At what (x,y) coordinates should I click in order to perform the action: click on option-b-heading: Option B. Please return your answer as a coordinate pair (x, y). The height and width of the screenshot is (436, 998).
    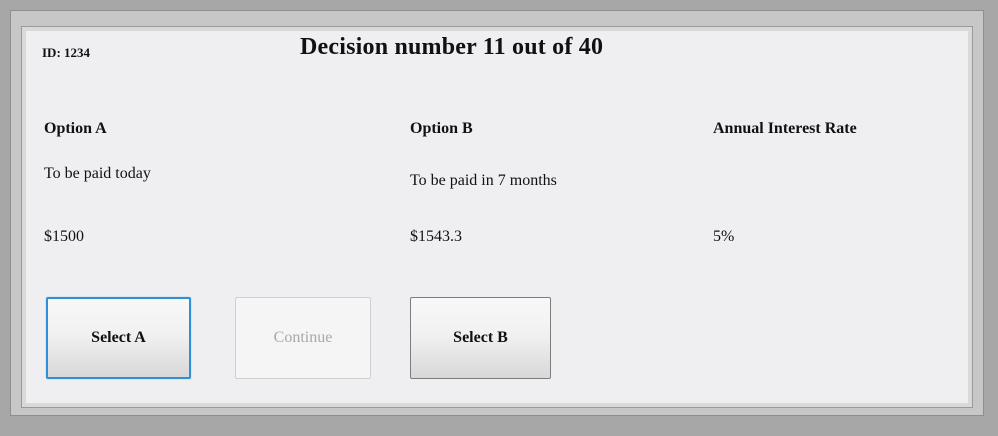
    Looking at the image, I should click on (441, 128).